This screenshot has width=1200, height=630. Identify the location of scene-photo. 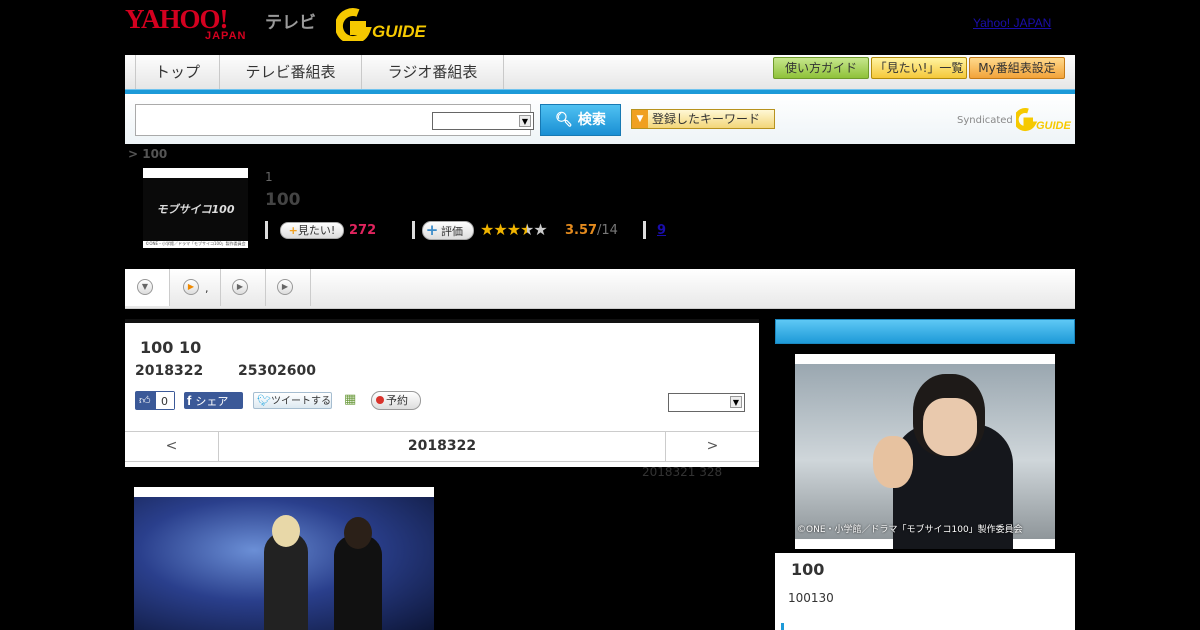
(284, 563).